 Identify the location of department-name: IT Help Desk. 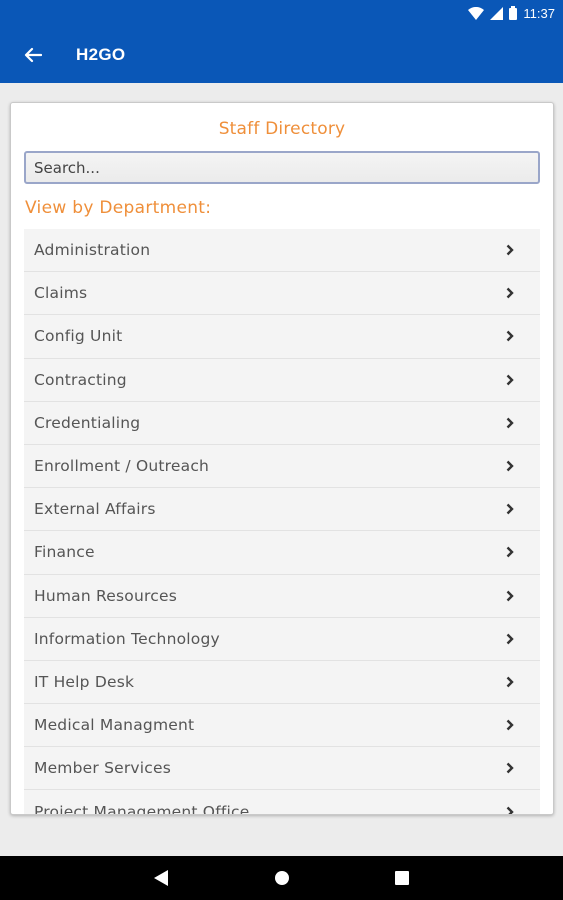
(84, 681).